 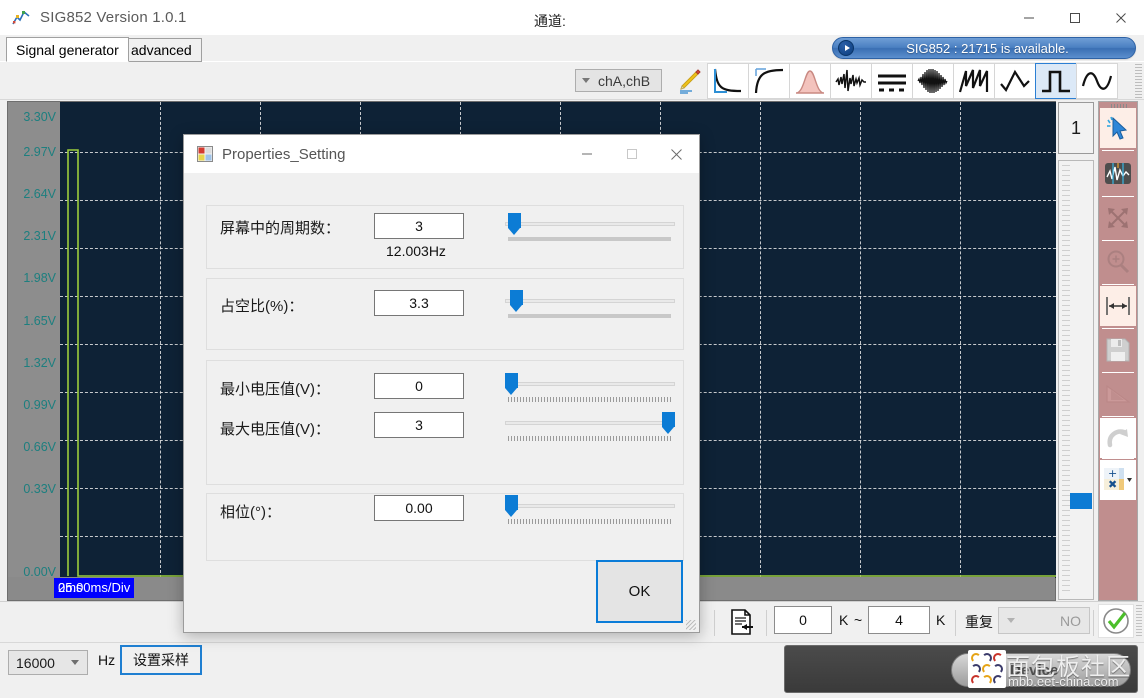 What do you see at coordinates (1076, 128) in the screenshot?
I see `channel-number-badge: 1` at bounding box center [1076, 128].